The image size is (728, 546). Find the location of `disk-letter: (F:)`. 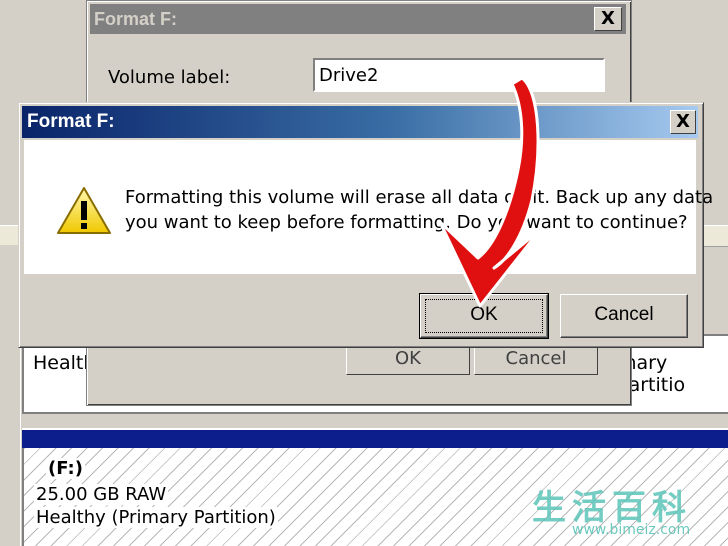

disk-letter: (F:) is located at coordinates (65, 468).